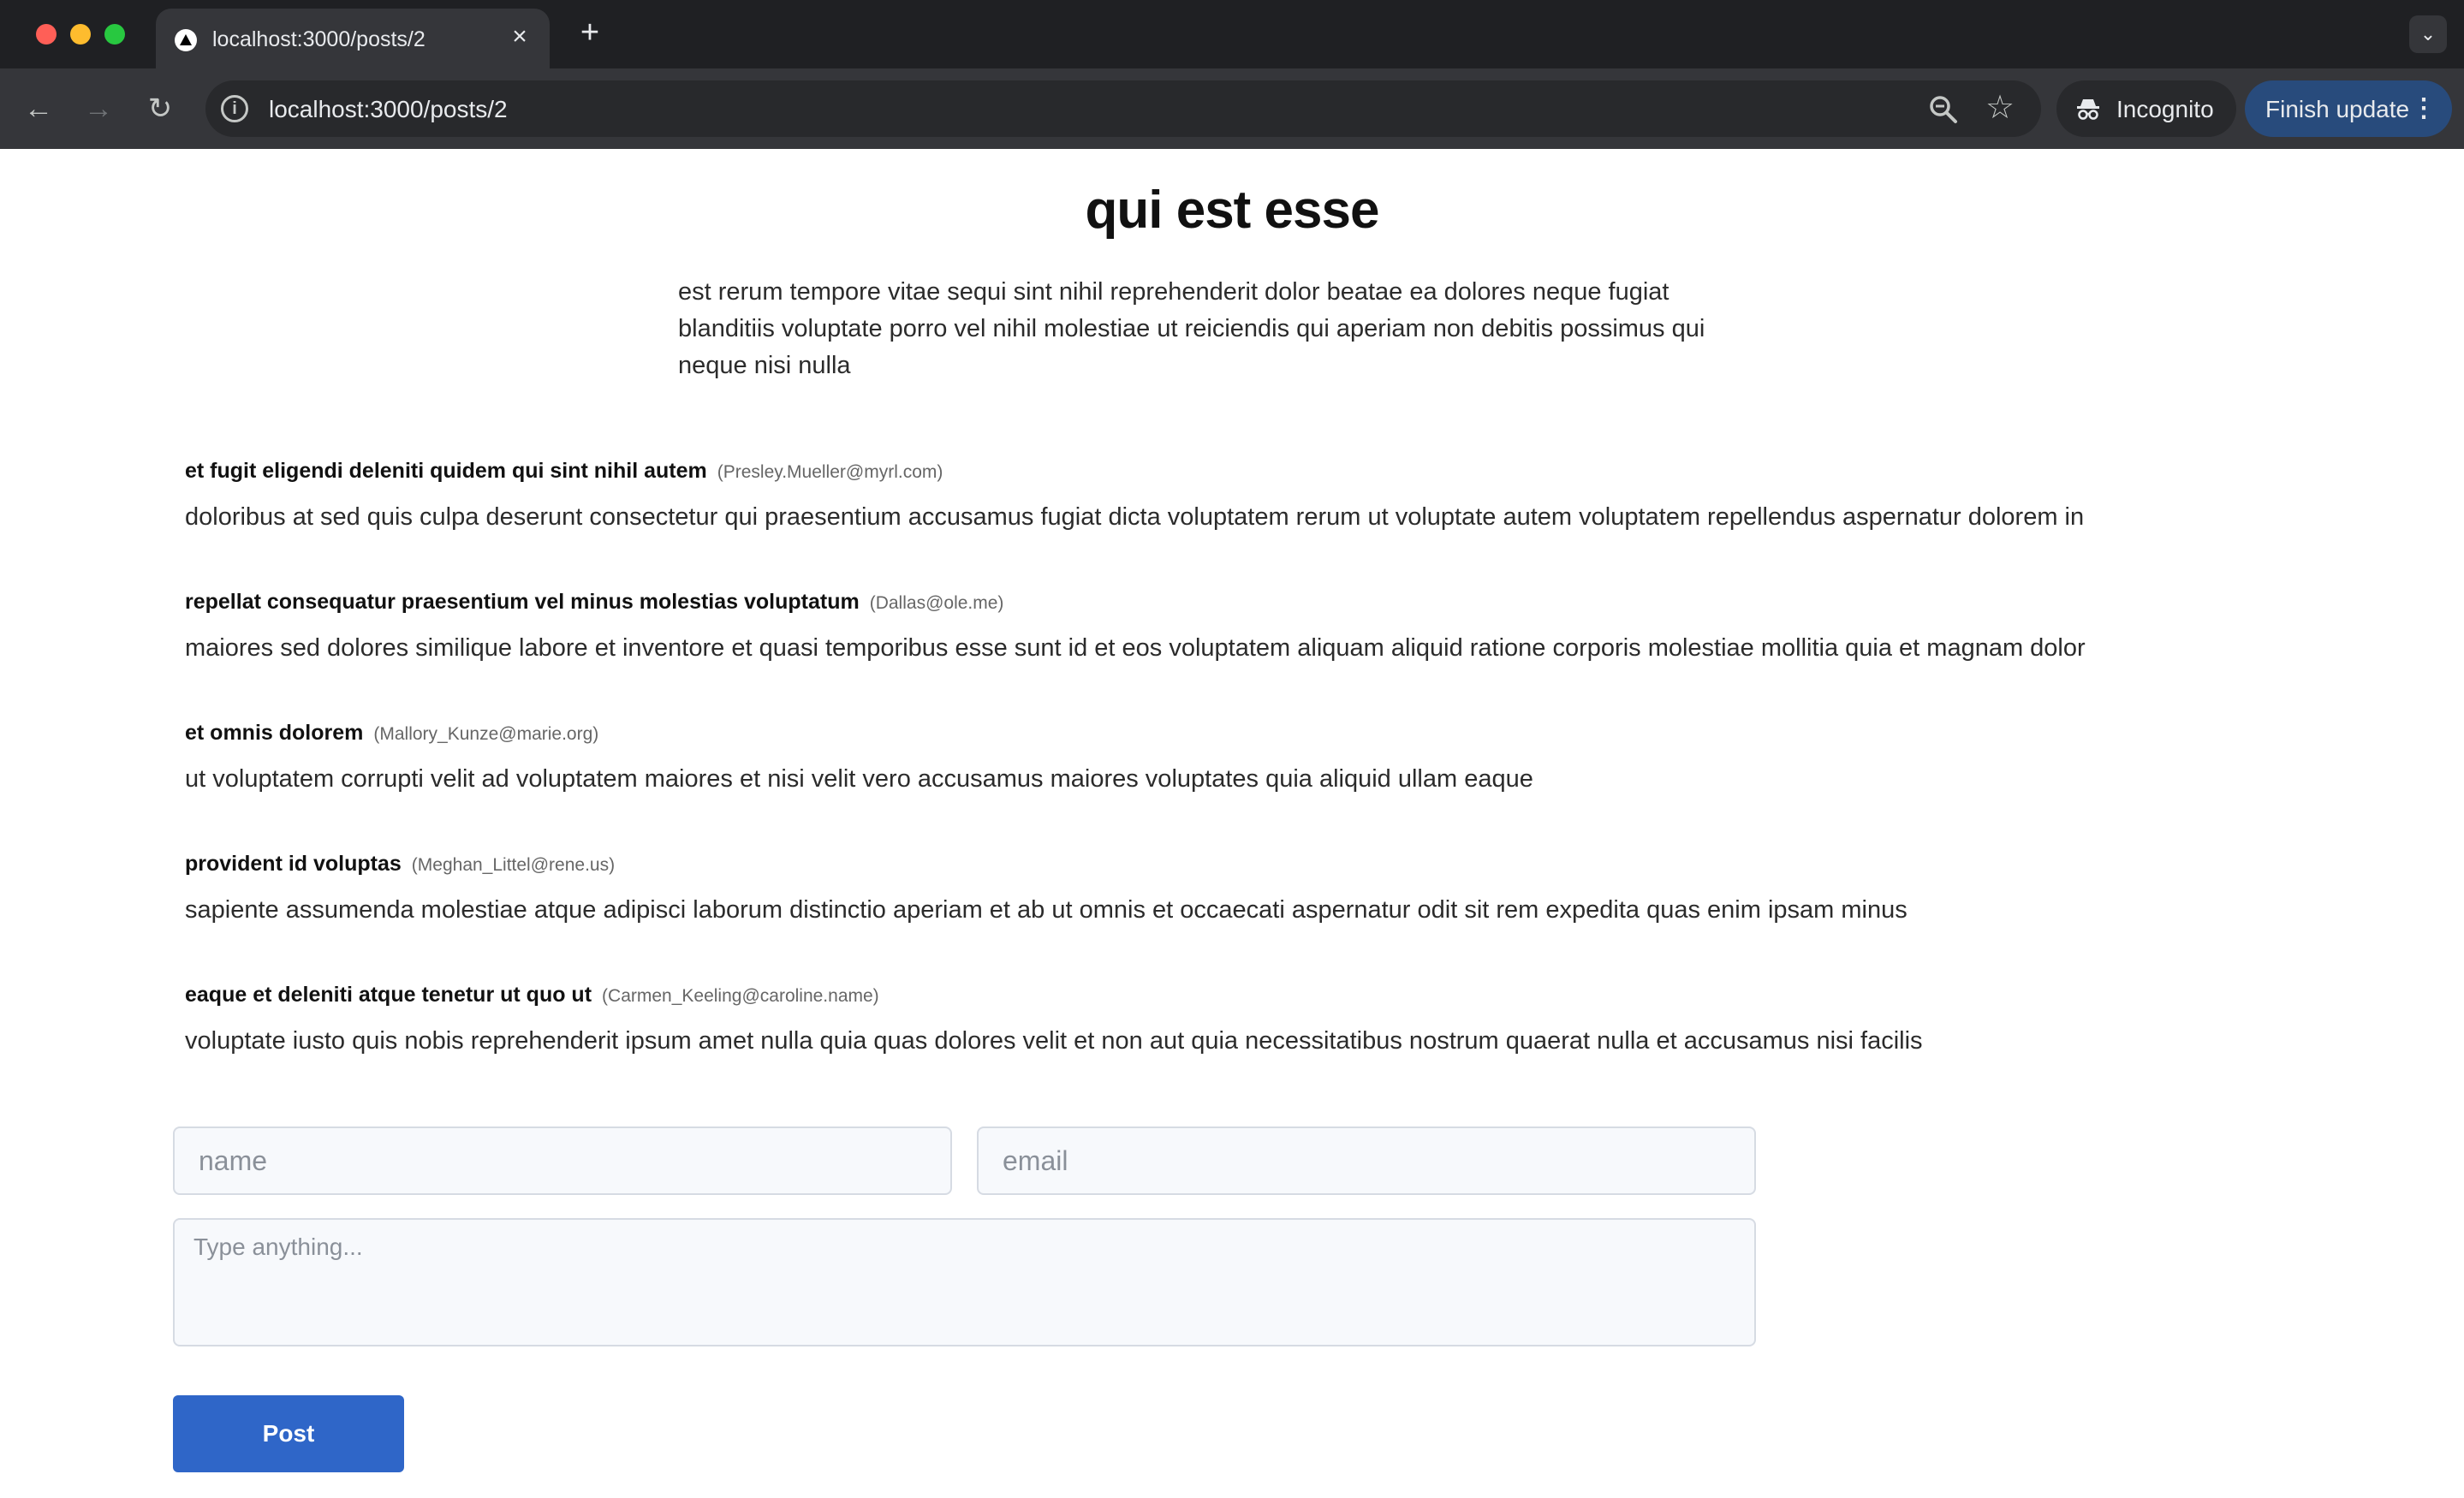 The image size is (2464, 1498). I want to click on incognito-icon, so click(2088, 109).